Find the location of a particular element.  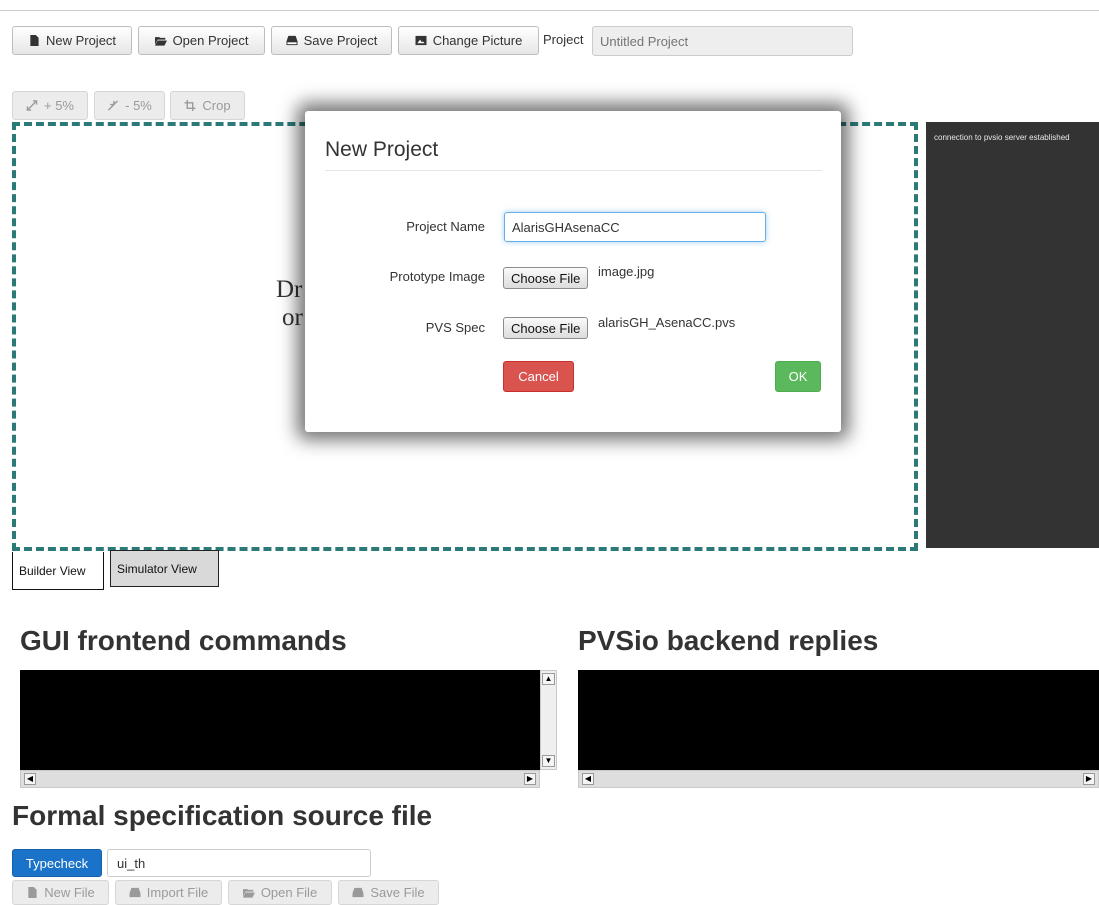

prototype-image-choose-file-button: Choose File is located at coordinates (546, 278).